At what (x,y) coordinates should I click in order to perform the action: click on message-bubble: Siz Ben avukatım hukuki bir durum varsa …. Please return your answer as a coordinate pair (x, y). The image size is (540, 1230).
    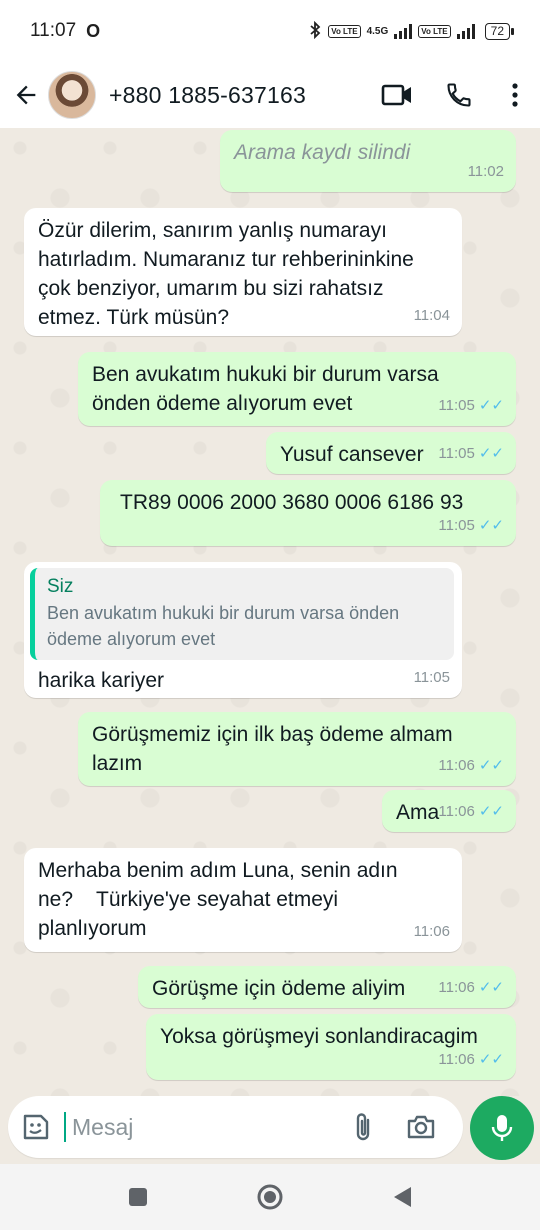
    Looking at the image, I should click on (243, 630).